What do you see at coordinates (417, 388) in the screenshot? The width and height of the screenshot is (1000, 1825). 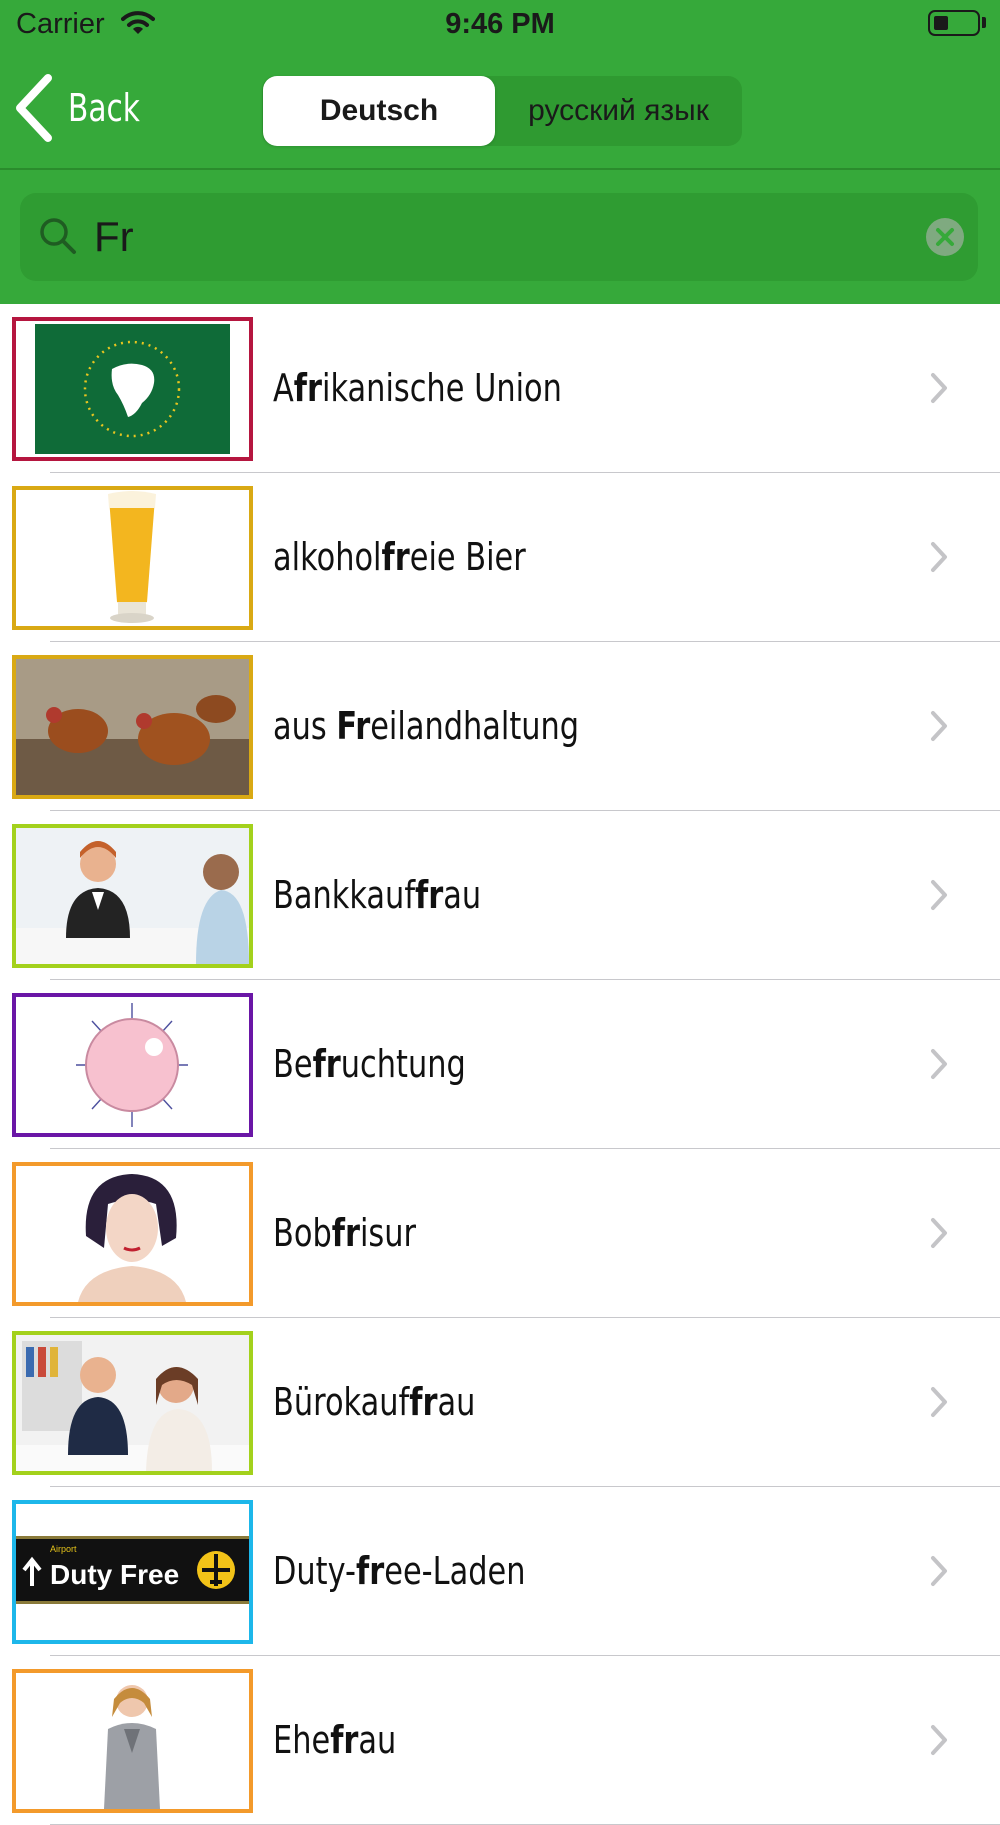 I see `list-item-label: Afrikanische Union` at bounding box center [417, 388].